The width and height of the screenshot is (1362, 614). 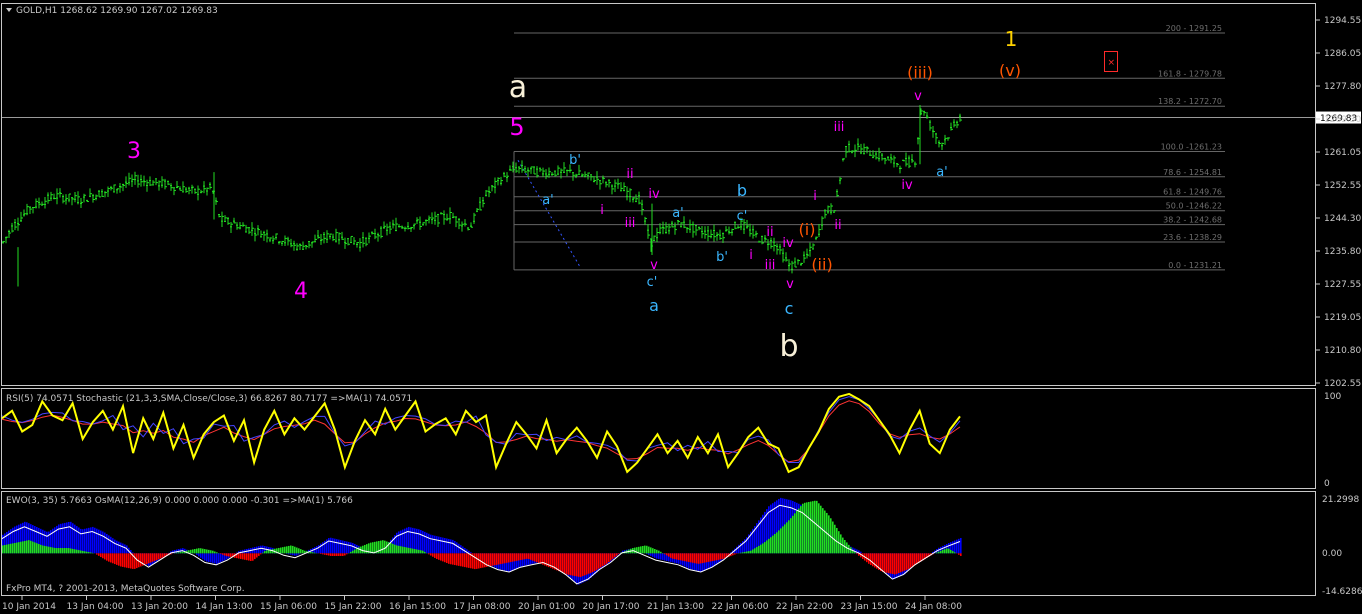 I want to click on ewo-osma-plot, so click(x=481, y=541).